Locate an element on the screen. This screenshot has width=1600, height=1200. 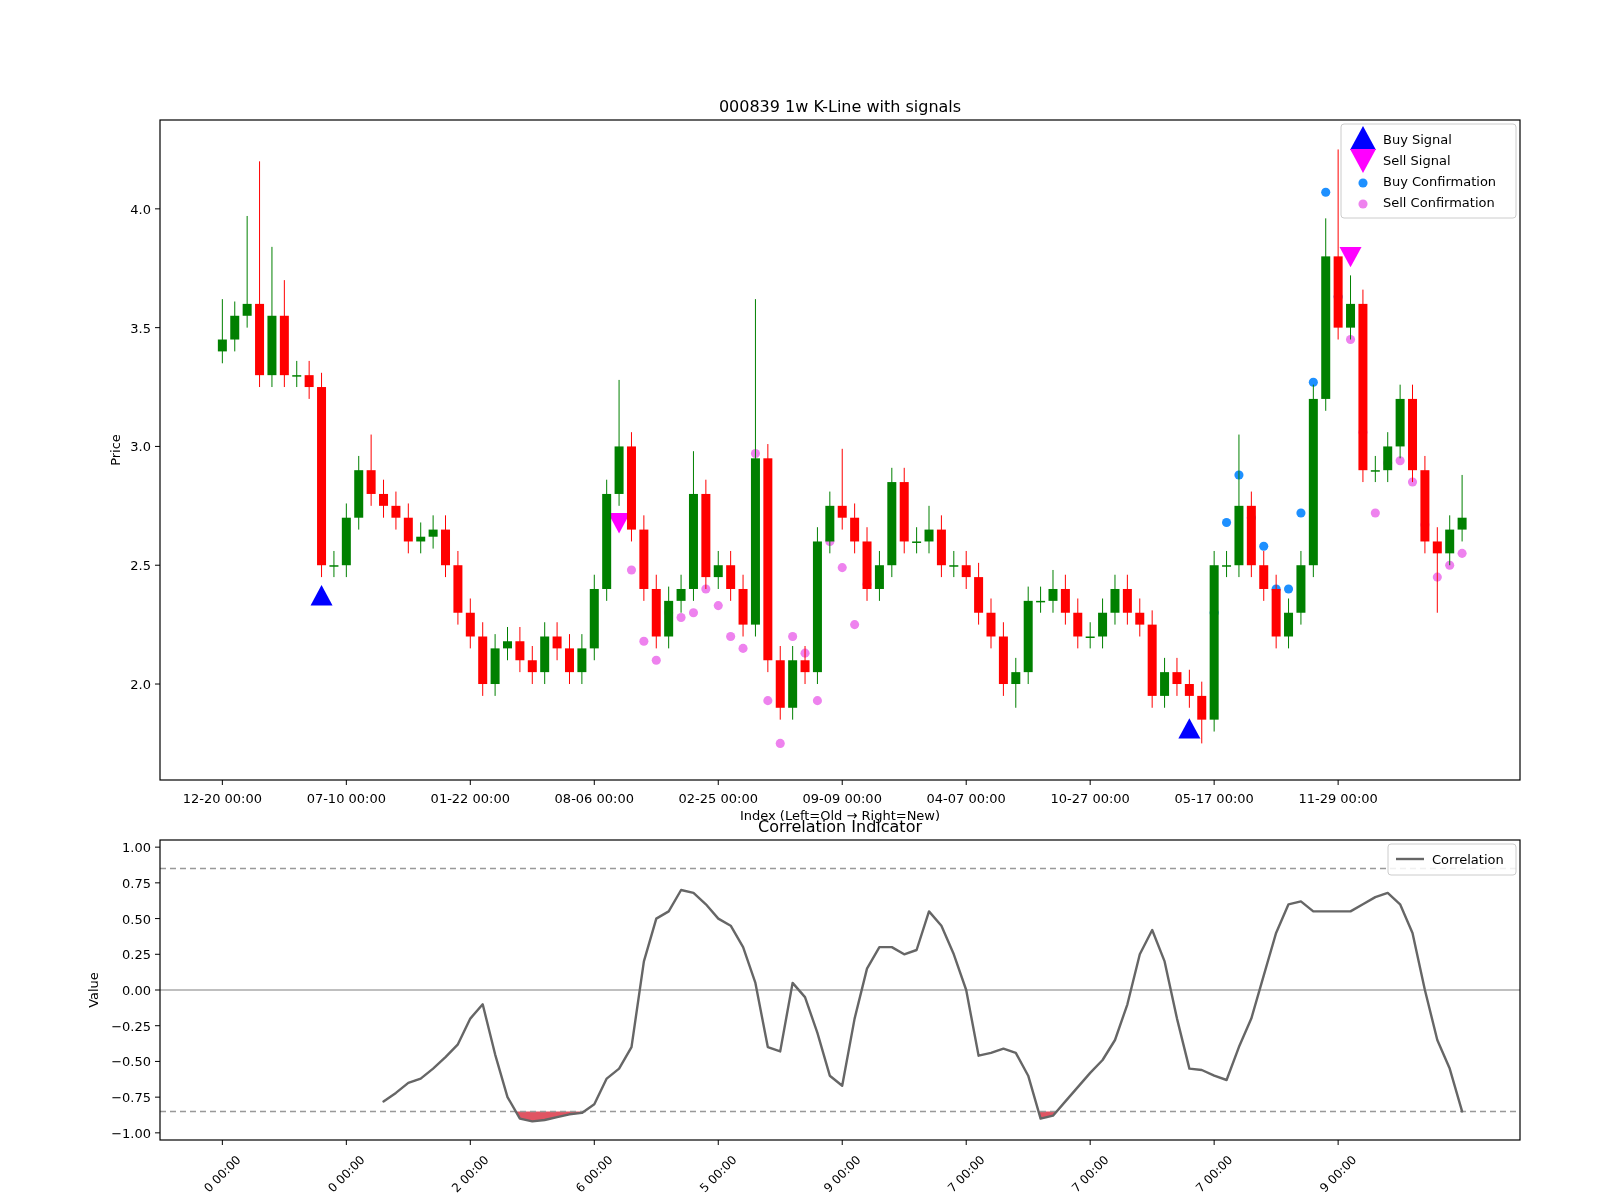
tick-label: 08-06 00:00 is located at coordinates (594, 798).